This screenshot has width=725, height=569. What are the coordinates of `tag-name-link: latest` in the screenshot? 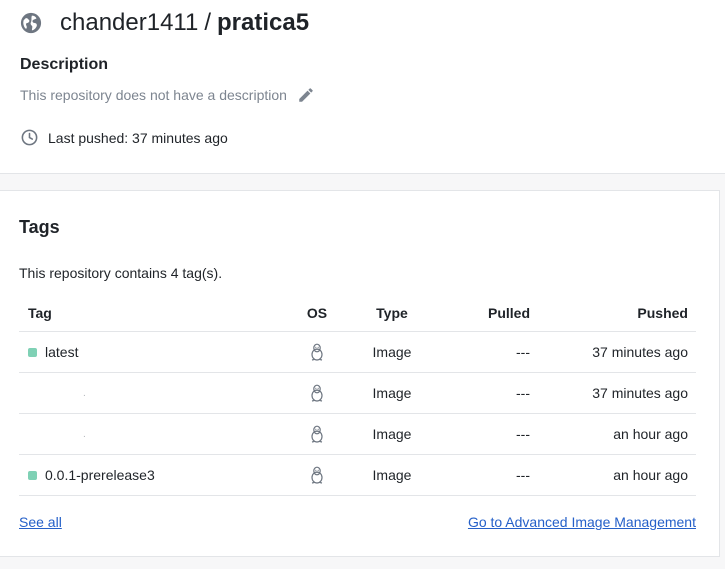 It's located at (61, 352).